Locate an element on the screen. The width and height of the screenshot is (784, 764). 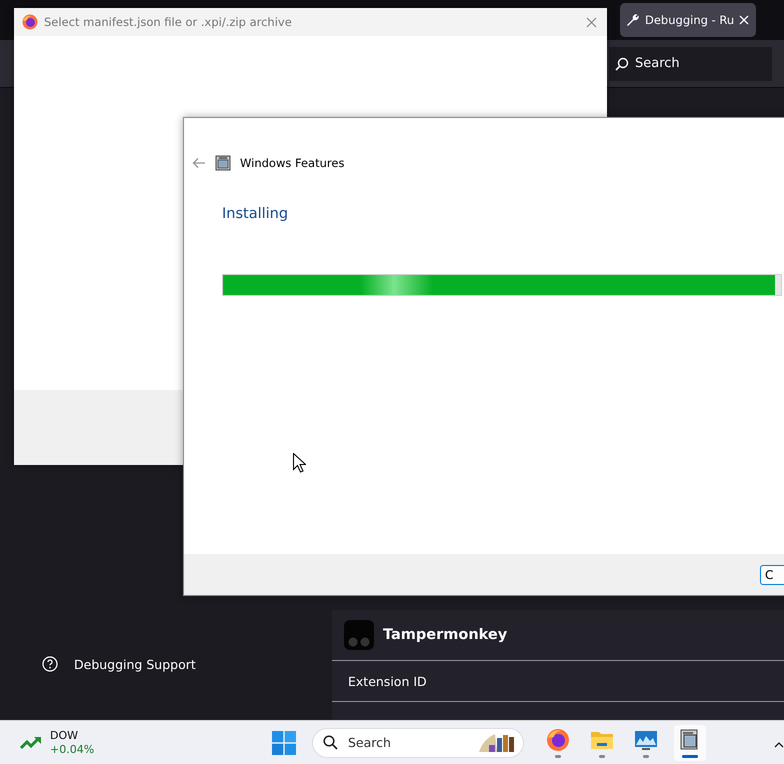
browser-tab: Debugging - Ru is located at coordinates (688, 20).